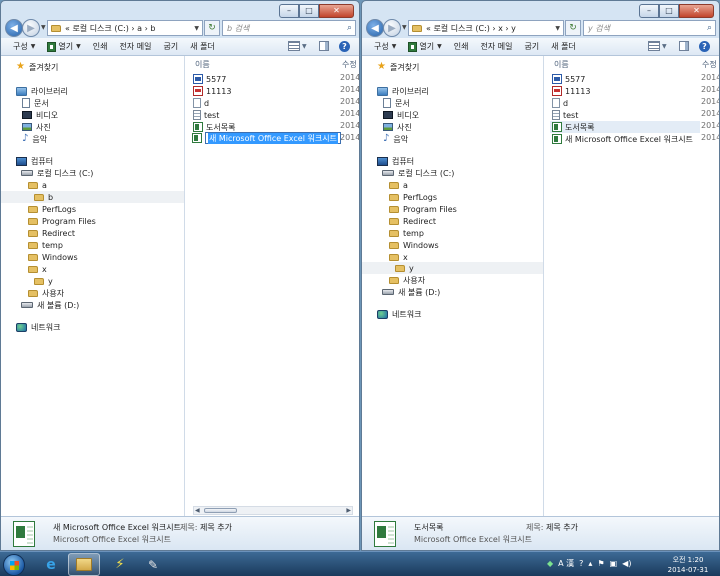  Describe the element at coordinates (622, 139) in the screenshot. I see `file-row-new-excel: 새 Microsoft Office Excel 워크시트` at that location.